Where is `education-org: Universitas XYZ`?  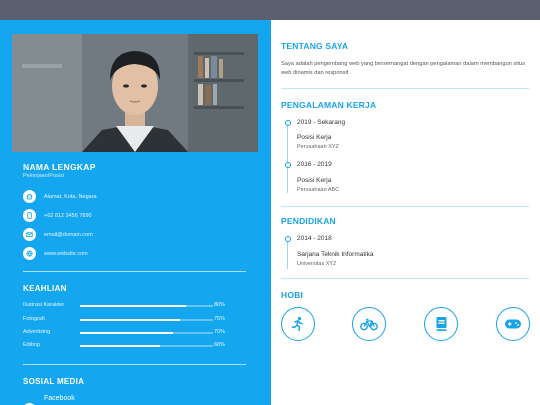
education-org: Universitas XYZ is located at coordinates (317, 264).